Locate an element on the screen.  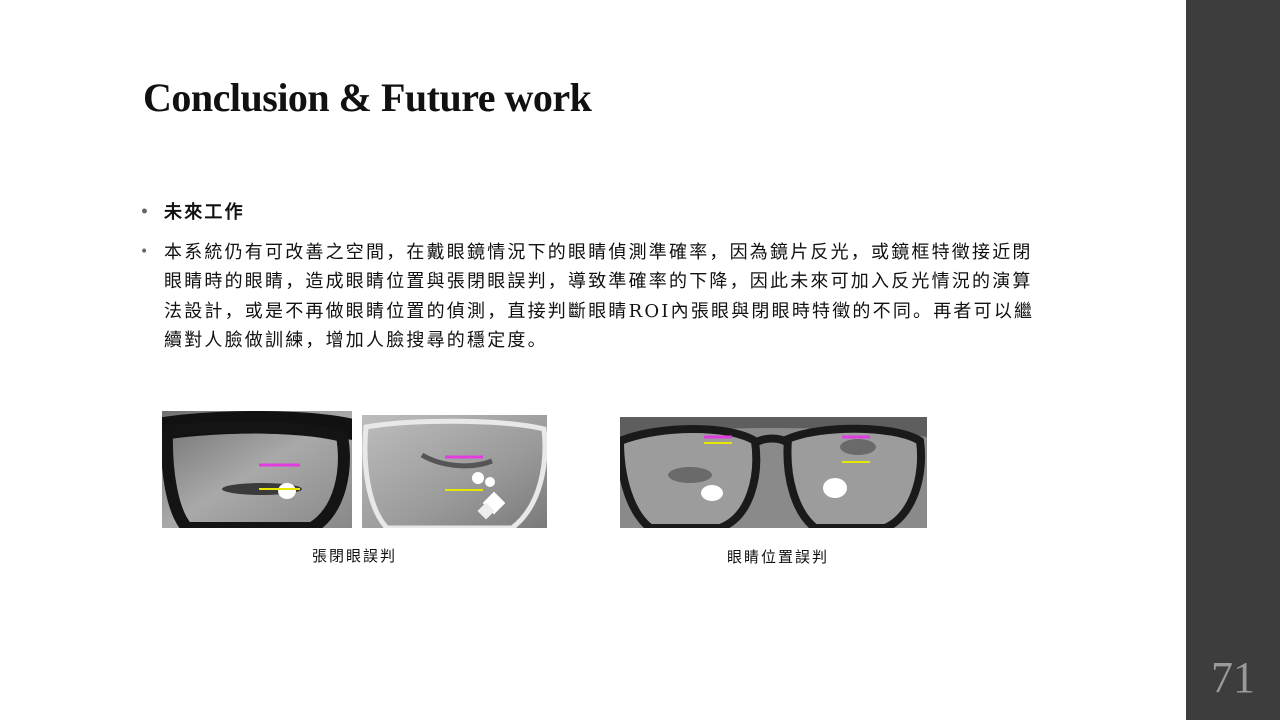
figure-caption-left: 張閉眼誤判 is located at coordinates (355, 556).